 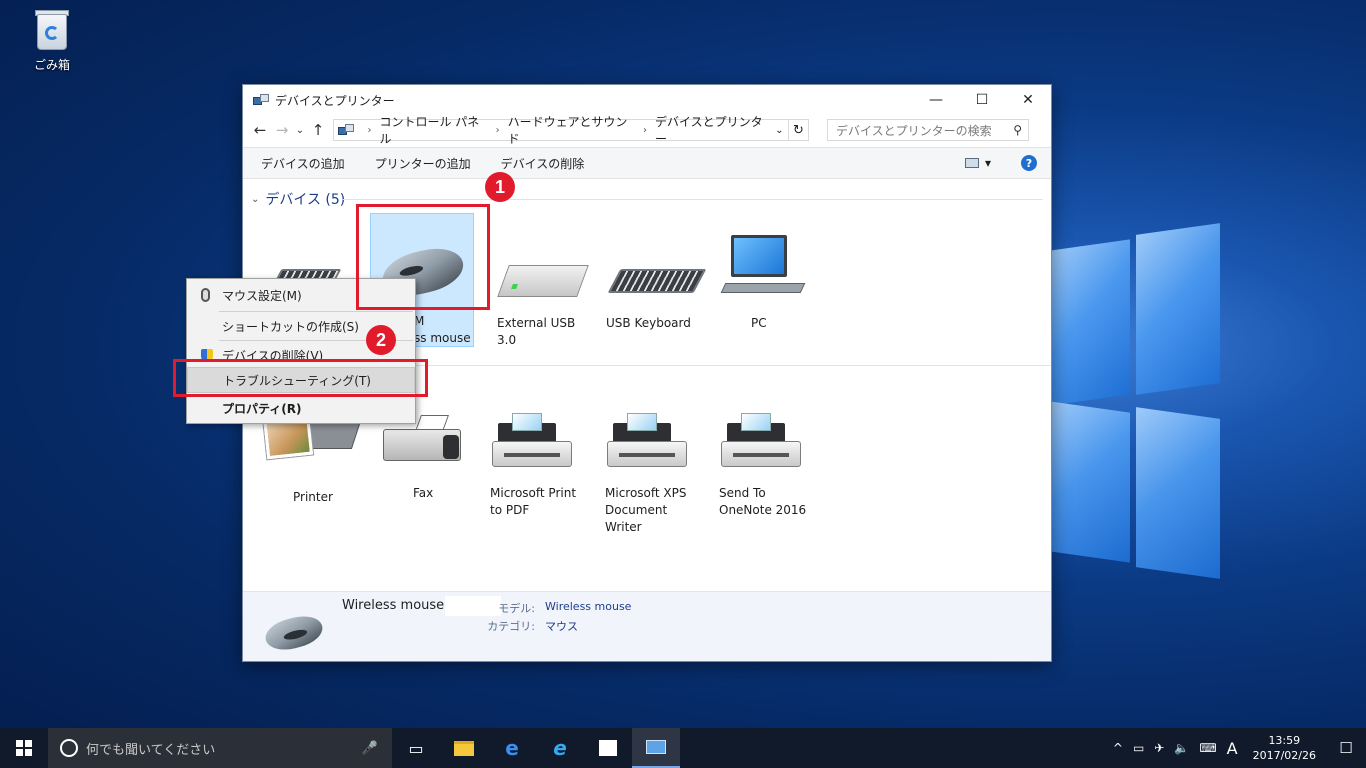 I want to click on system-tray: ^ ▭ ✈ 🔈 ⌨ A 13:59 2017/02/26 ☐, so click(x=1237, y=748).